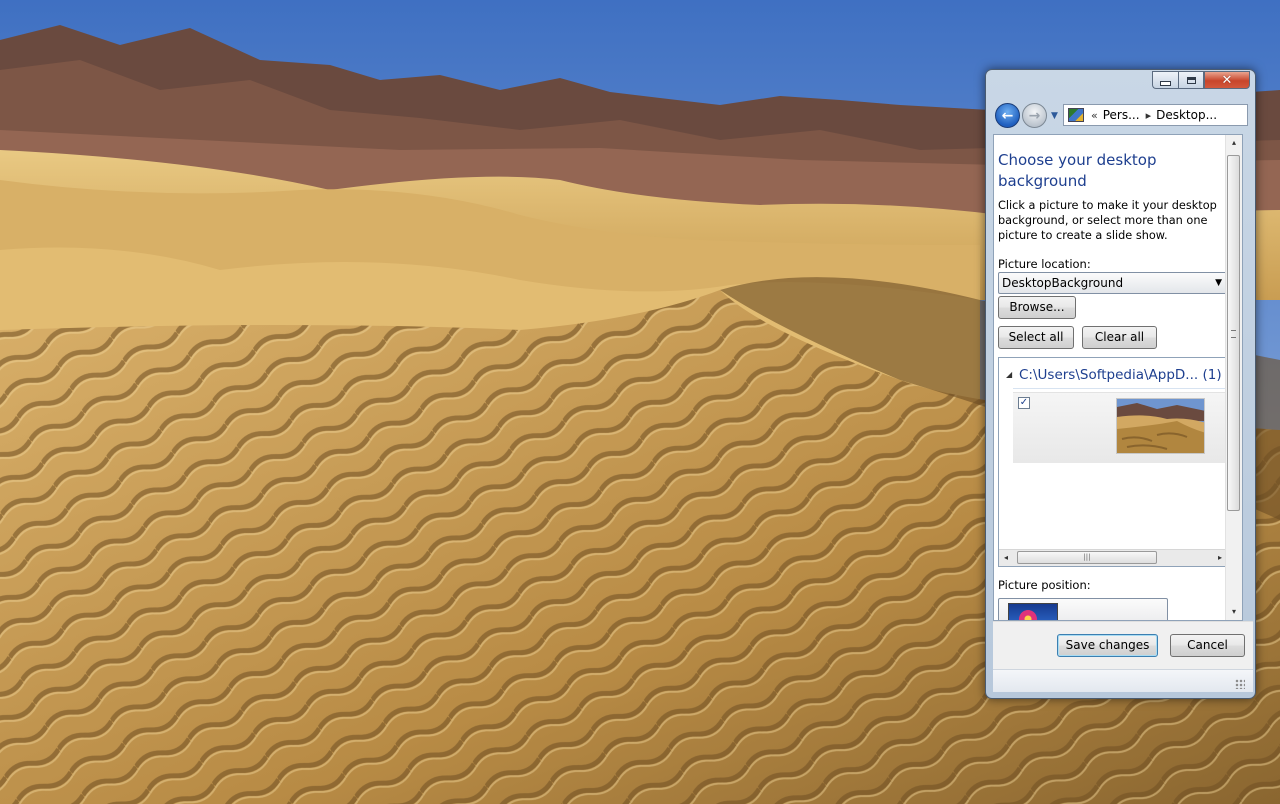 Image resolution: width=1280 pixels, height=804 pixels. What do you see at coordinates (1207, 645) in the screenshot?
I see `cancel-button: Cancel` at bounding box center [1207, 645].